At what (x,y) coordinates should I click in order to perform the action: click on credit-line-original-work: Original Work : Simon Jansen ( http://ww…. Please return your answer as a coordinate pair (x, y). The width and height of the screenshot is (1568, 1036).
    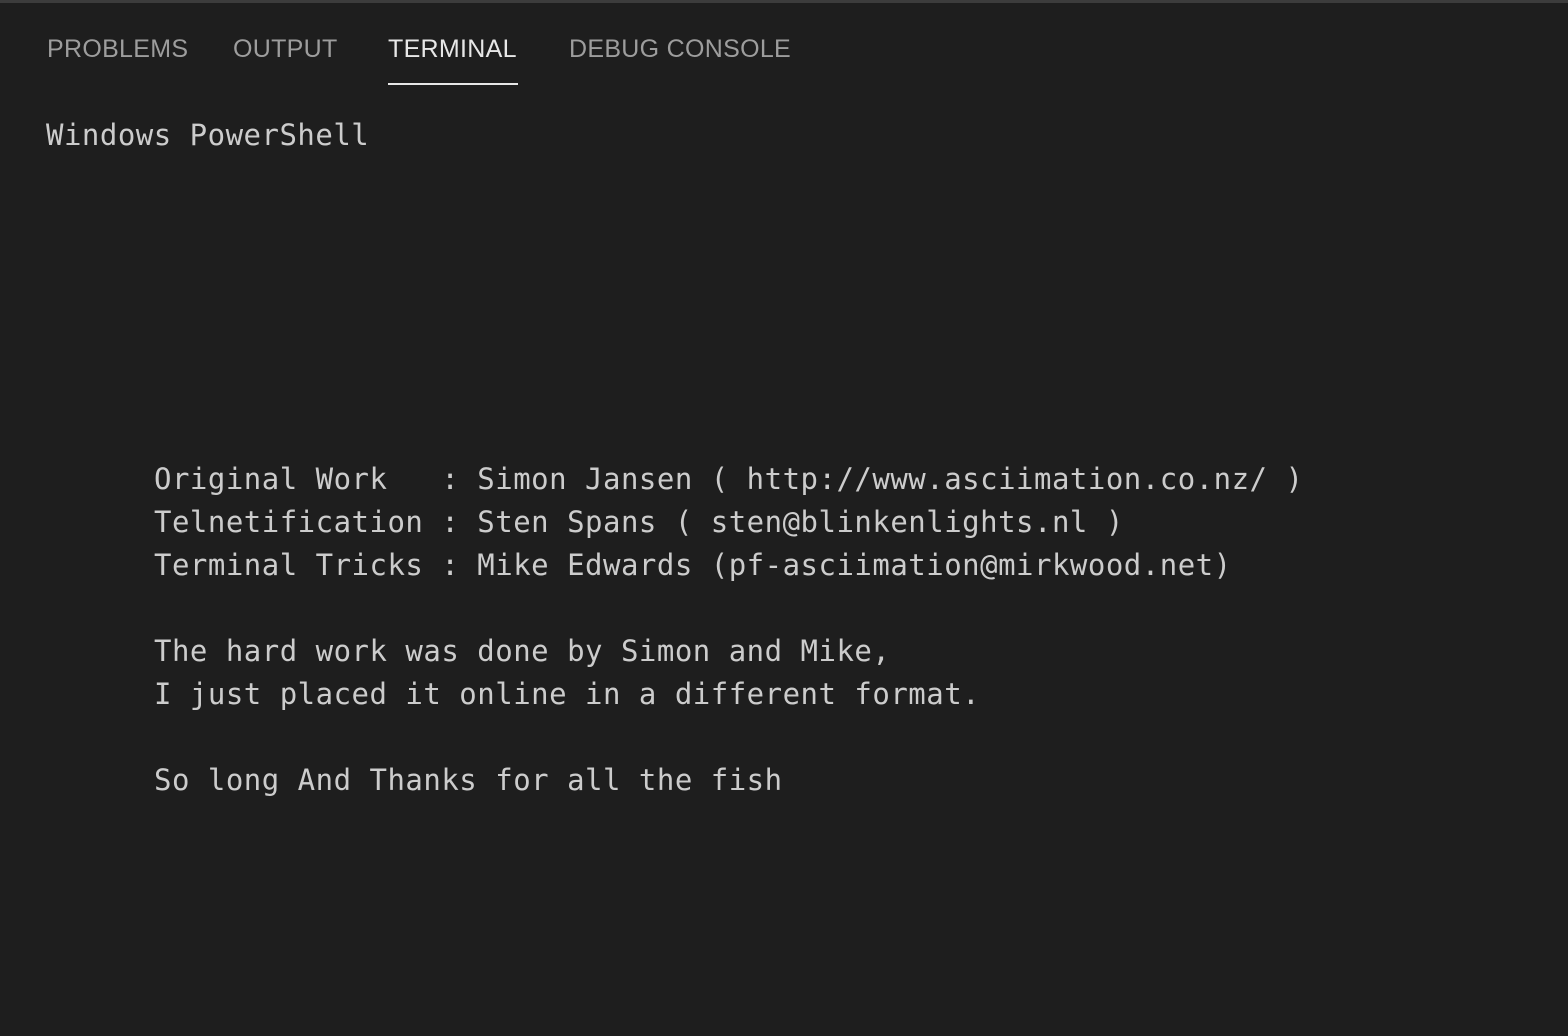
    Looking at the image, I should click on (729, 479).